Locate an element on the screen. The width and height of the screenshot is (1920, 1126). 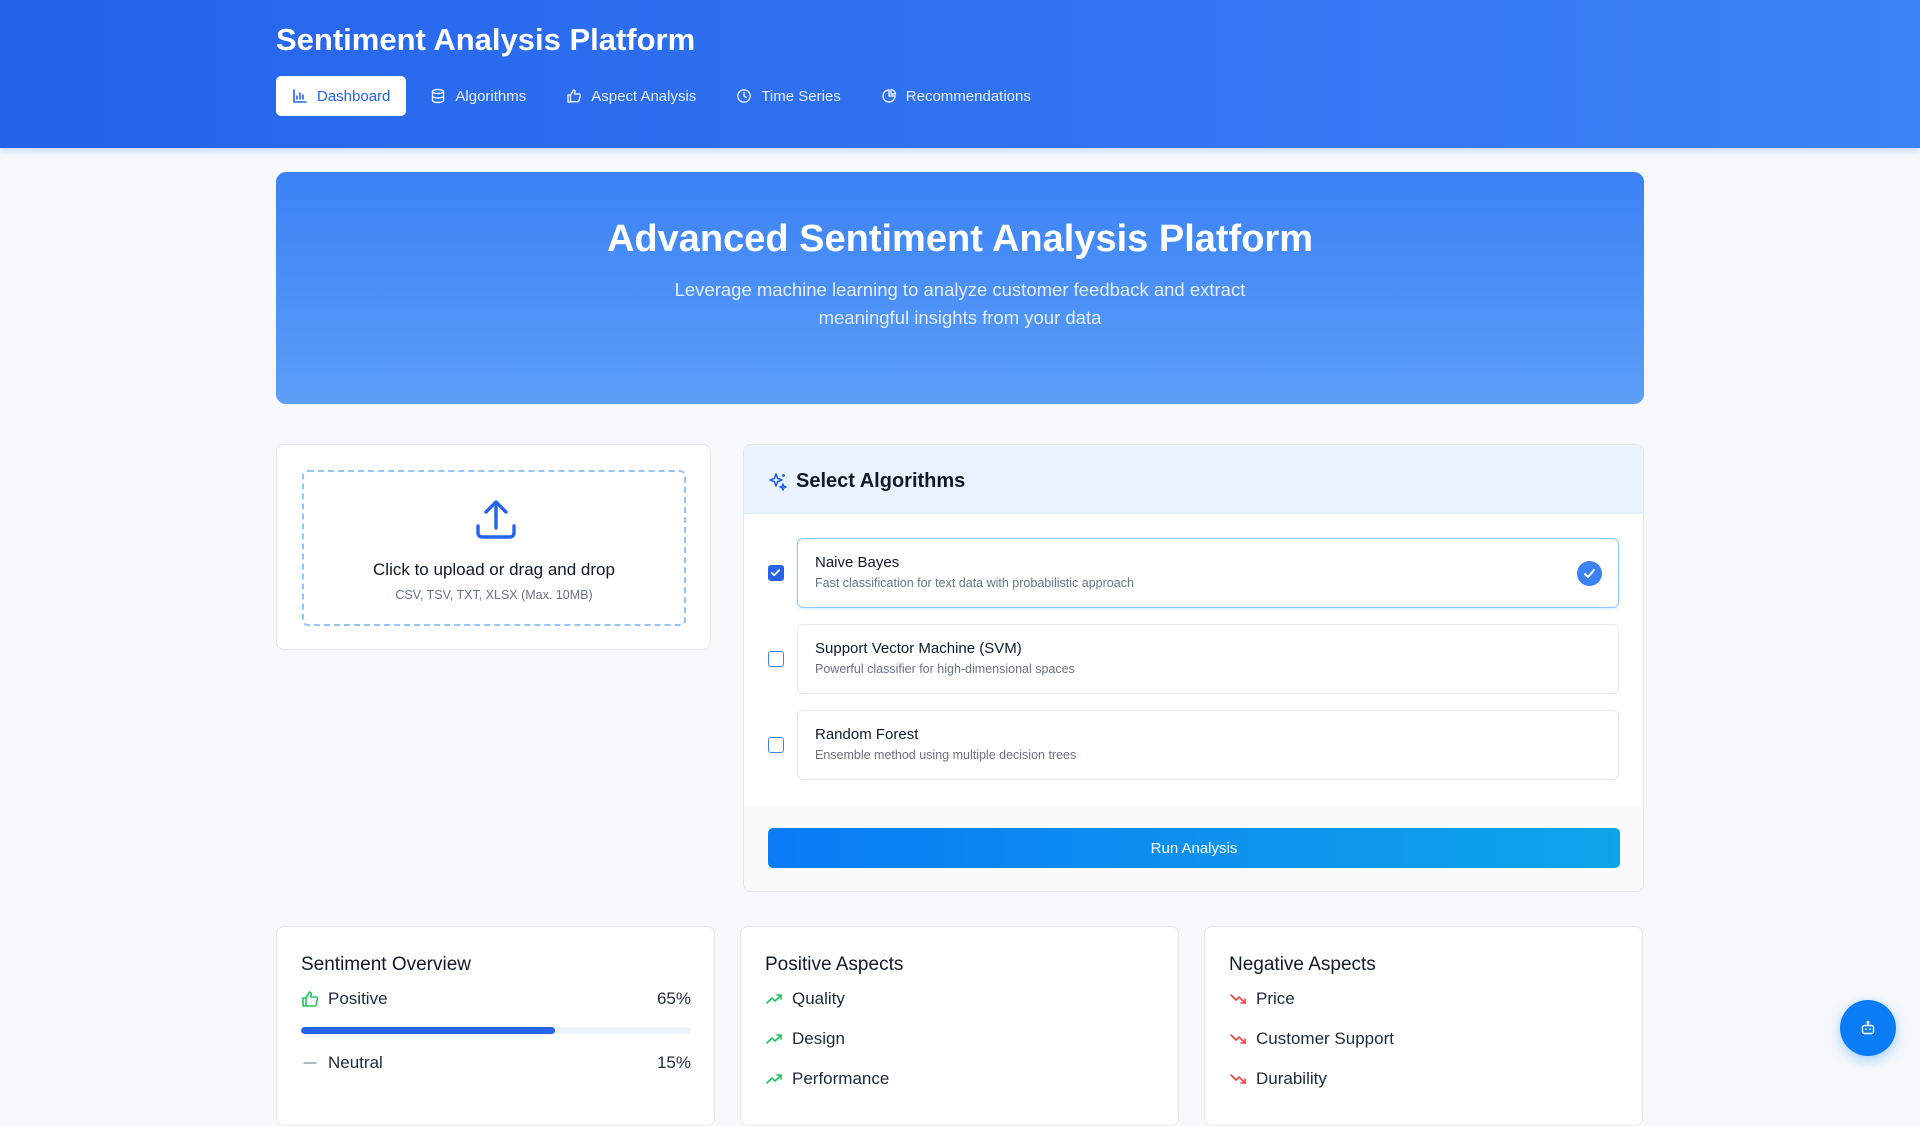
aspect-item: Performance is located at coordinates (960, 1079).